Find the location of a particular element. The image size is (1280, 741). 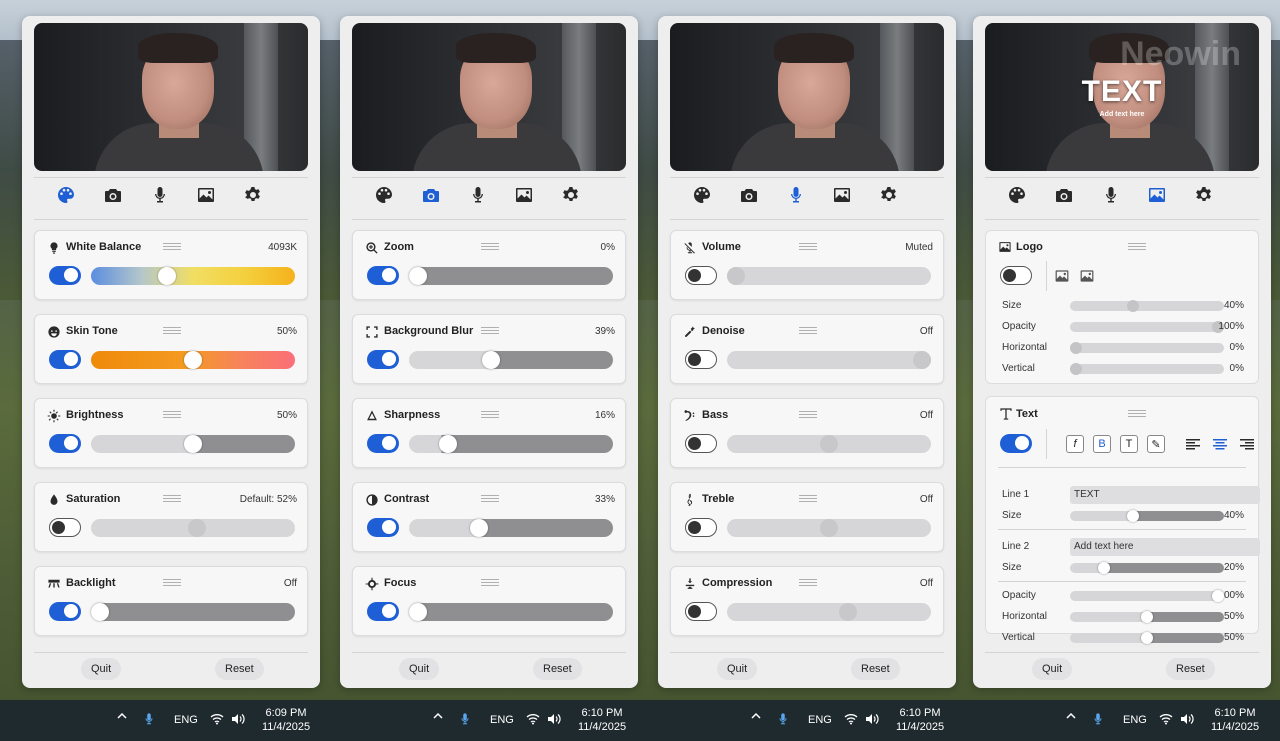

logo-image-pick-icon is located at coordinates (1062, 276).